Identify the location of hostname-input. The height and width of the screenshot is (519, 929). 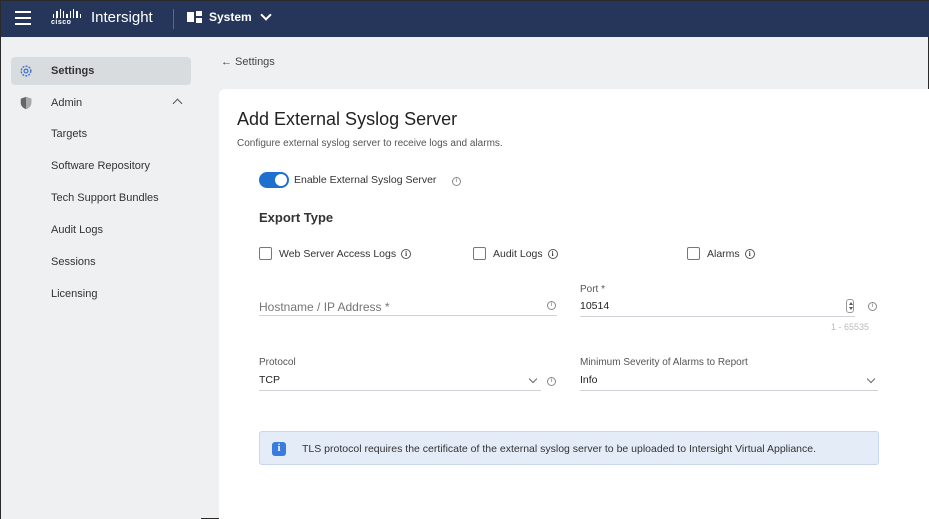
(408, 307).